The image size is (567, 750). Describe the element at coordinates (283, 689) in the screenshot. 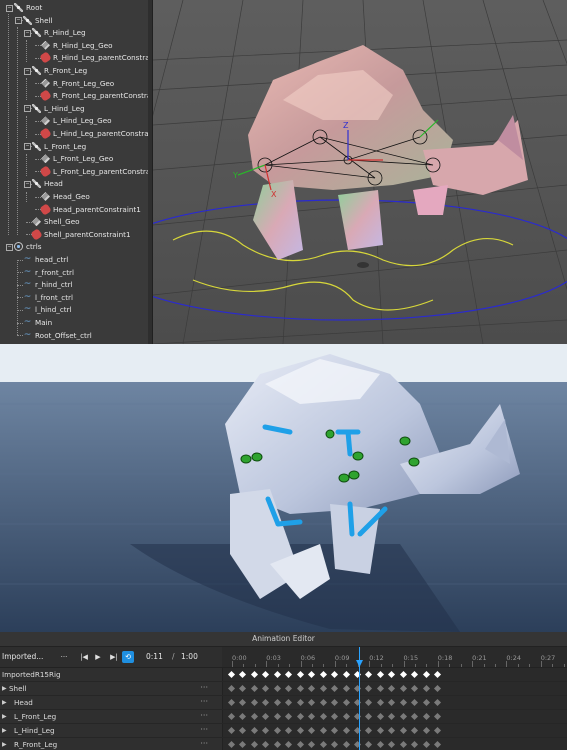

I see `track-row: ▶ Shell ···` at that location.